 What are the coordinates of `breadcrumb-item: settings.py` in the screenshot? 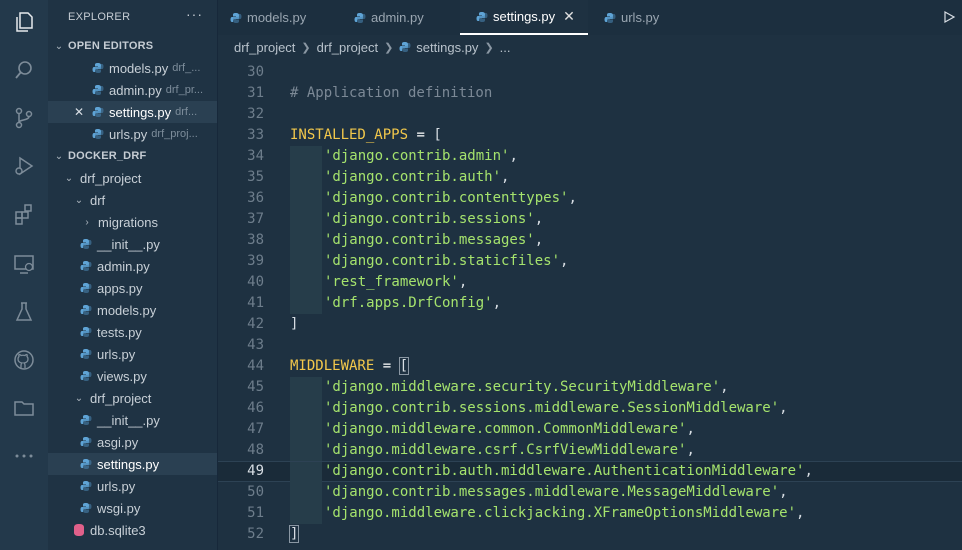 It's located at (447, 47).